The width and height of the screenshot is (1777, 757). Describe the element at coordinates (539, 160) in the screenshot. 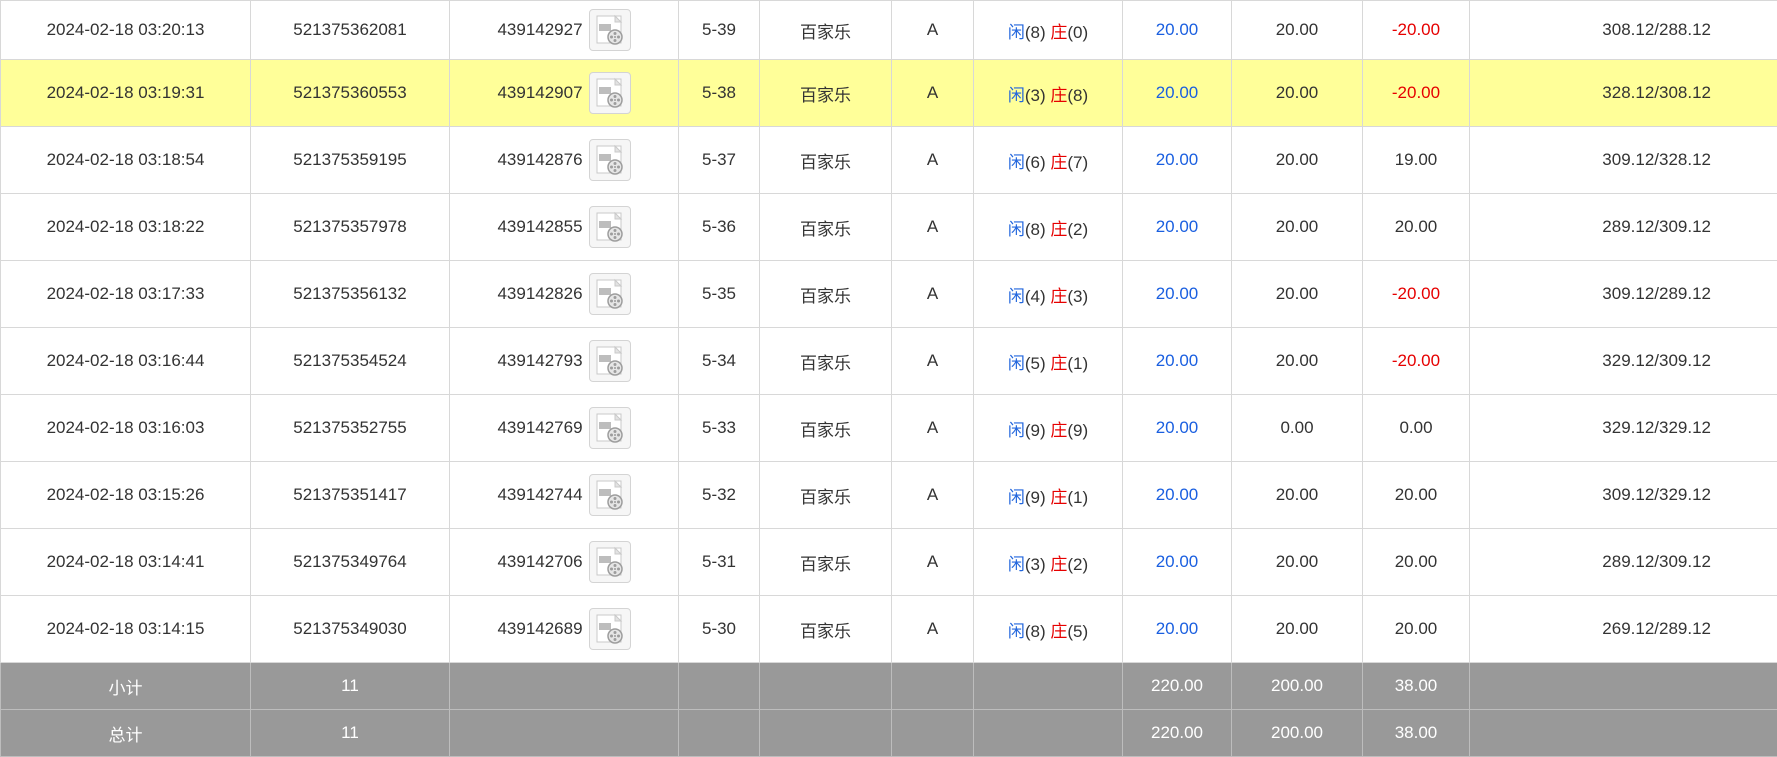

I see `game-id: 439142876` at that location.